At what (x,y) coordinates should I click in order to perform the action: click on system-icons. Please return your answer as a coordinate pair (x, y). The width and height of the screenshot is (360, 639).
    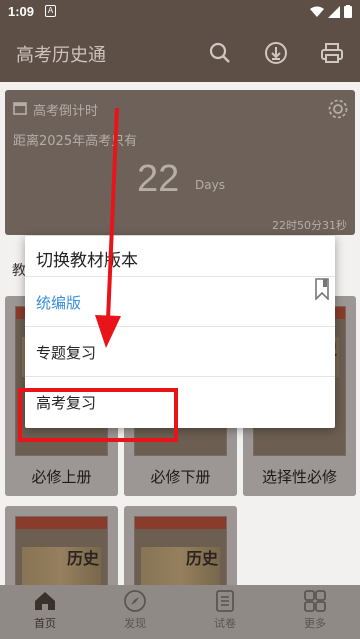
    Looking at the image, I should click on (331, 11).